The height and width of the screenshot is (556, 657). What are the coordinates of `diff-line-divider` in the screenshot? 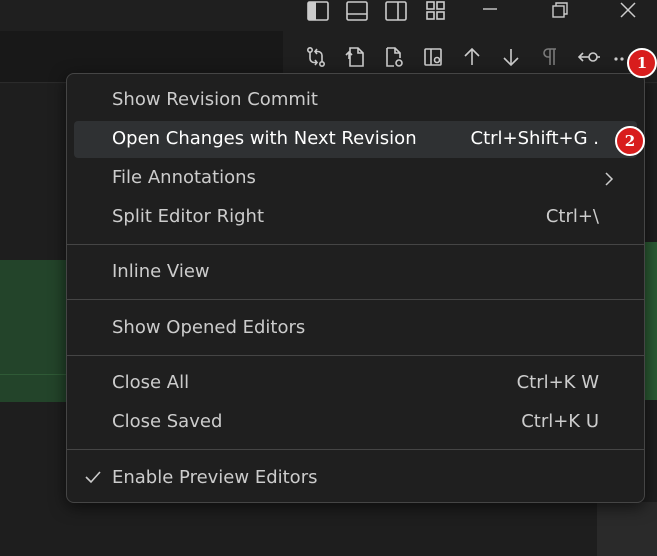 It's located at (35, 374).